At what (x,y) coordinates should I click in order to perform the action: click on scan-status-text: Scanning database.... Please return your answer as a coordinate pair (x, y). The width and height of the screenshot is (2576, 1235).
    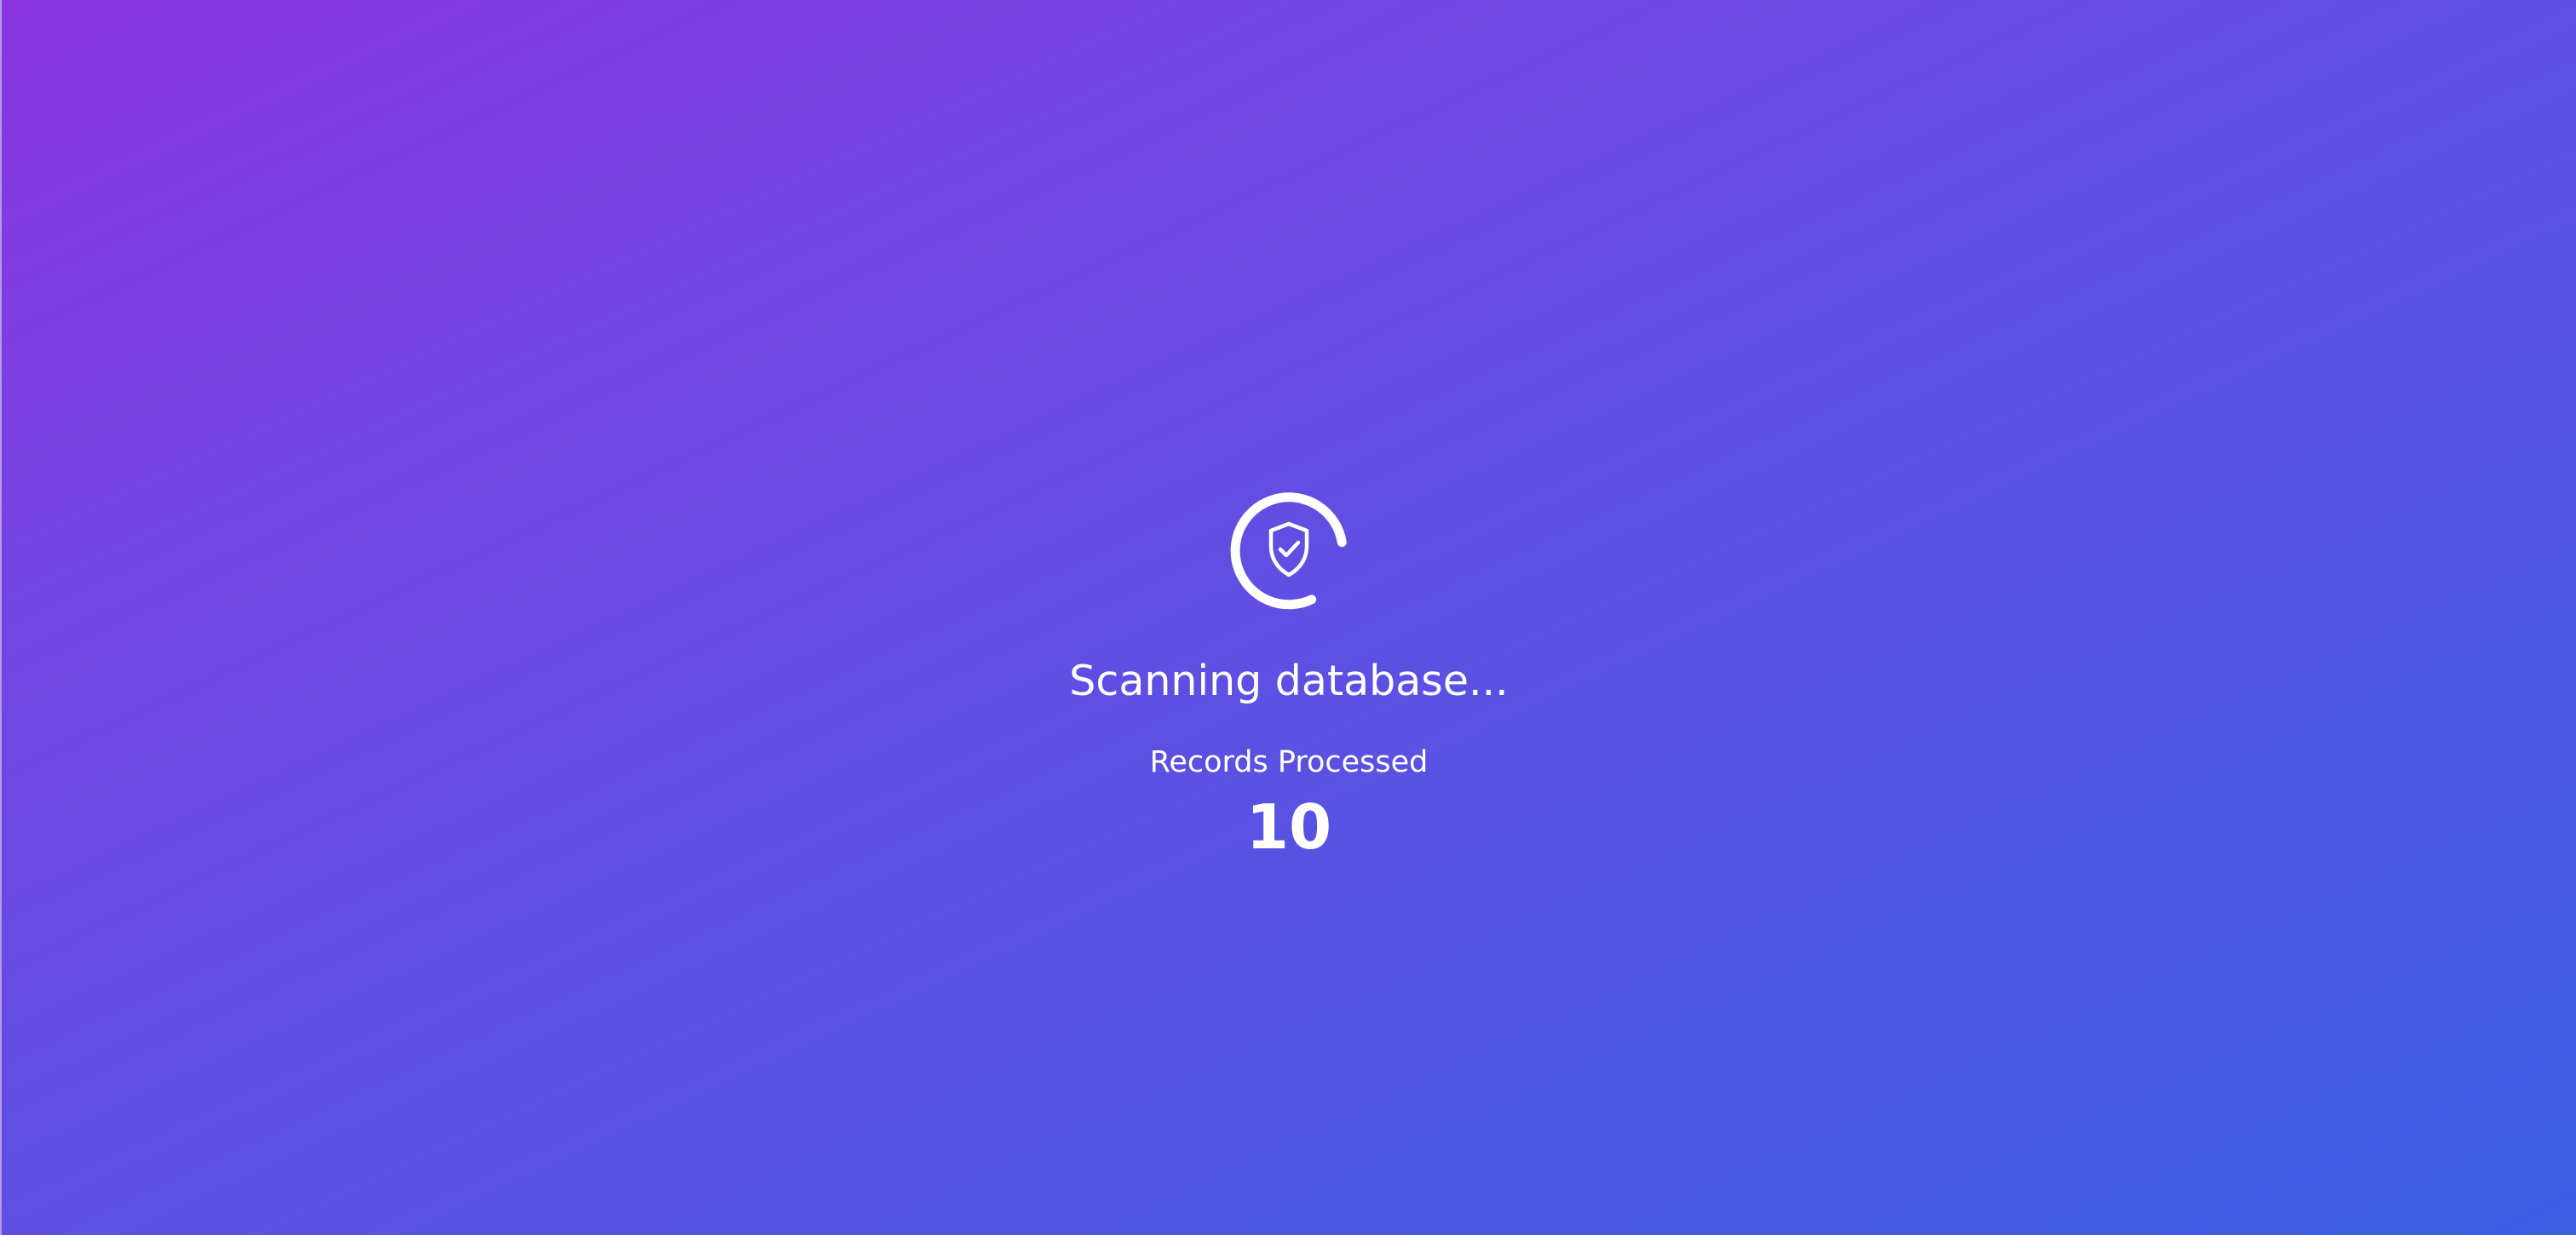
    Looking at the image, I should click on (1289, 681).